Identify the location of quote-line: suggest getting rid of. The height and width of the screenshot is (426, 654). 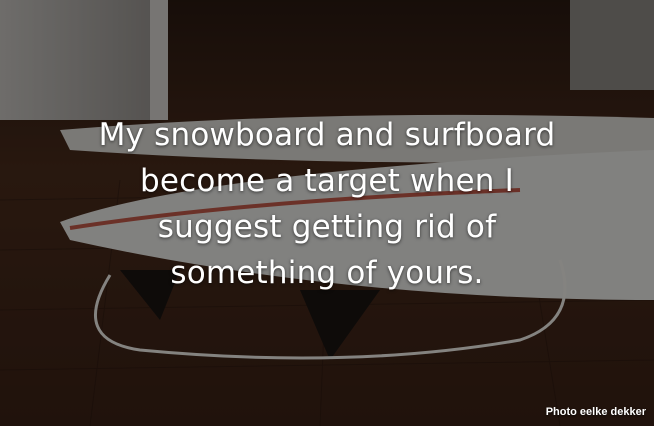
(327, 227).